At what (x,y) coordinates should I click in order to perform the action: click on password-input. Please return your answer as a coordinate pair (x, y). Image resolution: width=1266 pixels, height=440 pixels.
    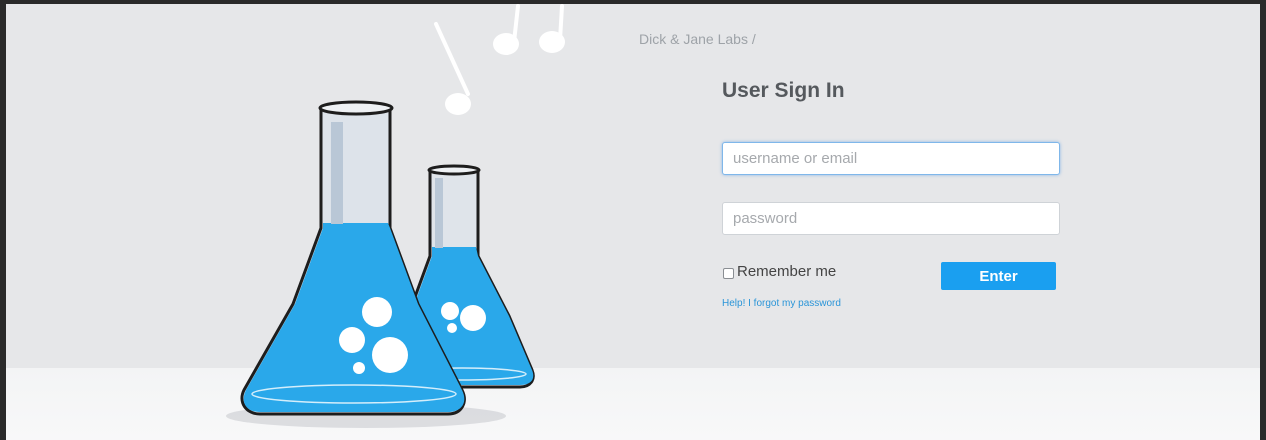
    Looking at the image, I should click on (891, 218).